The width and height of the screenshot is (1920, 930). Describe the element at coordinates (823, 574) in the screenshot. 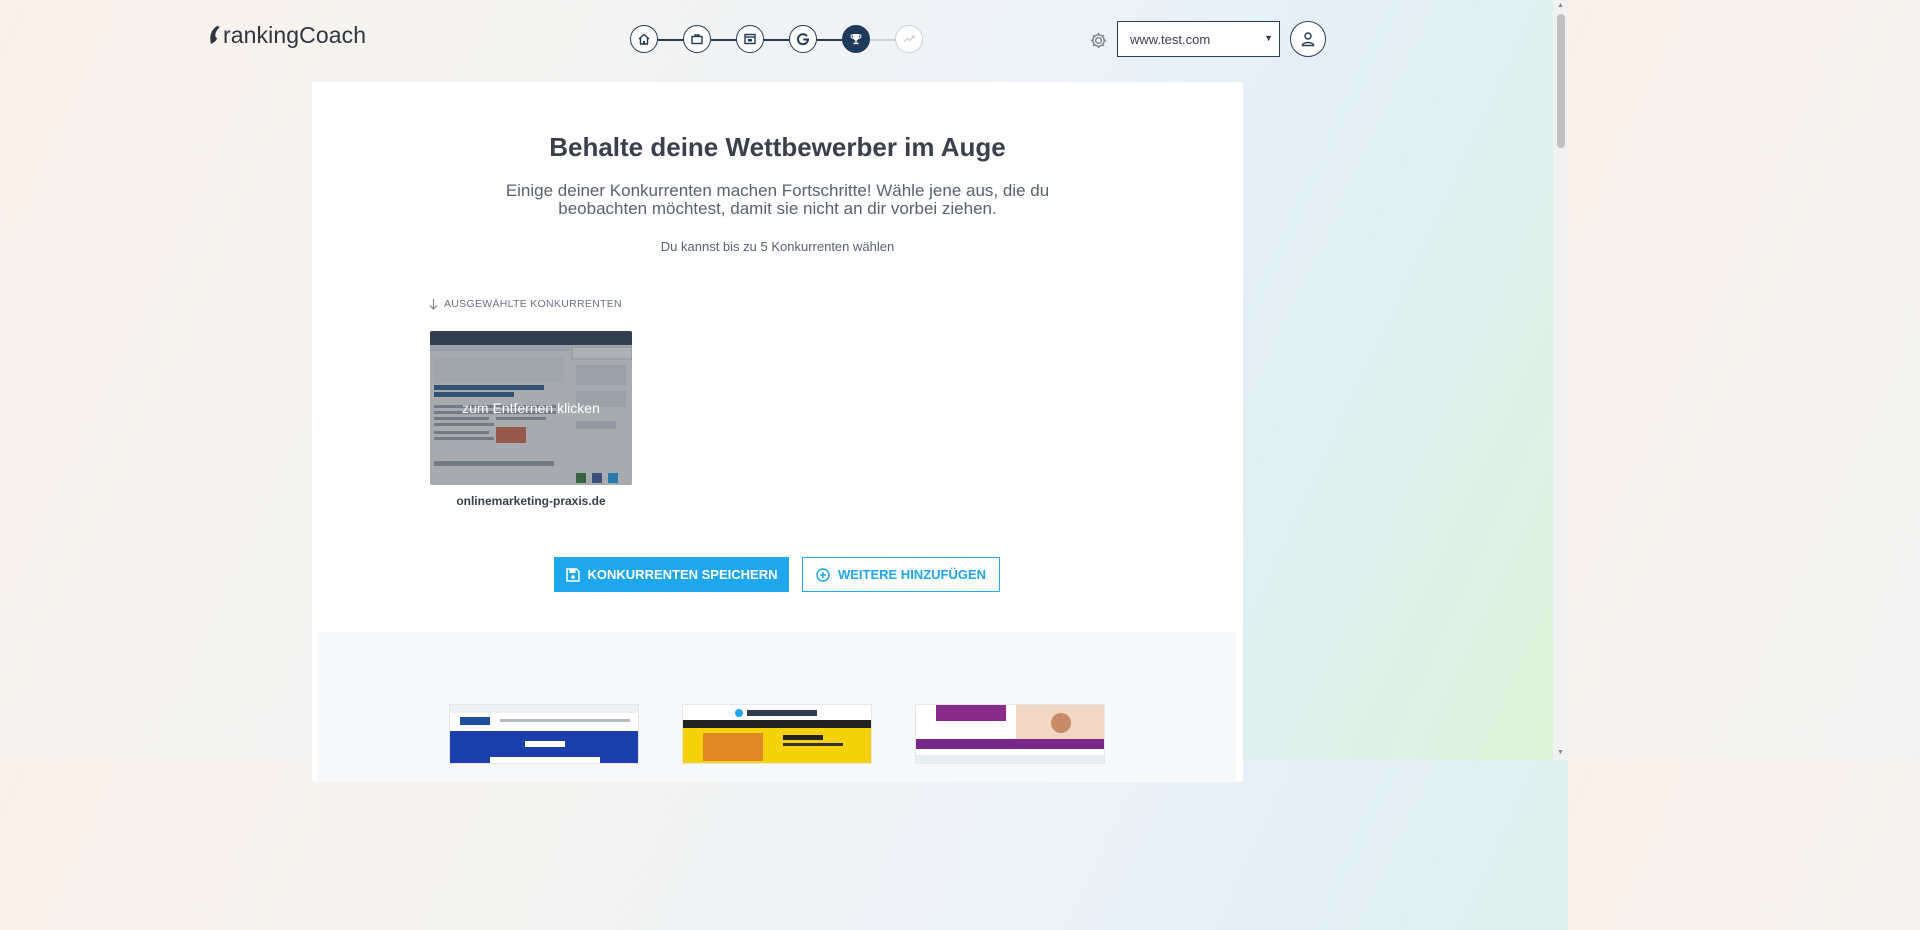

I see `plus-circle-icon` at that location.